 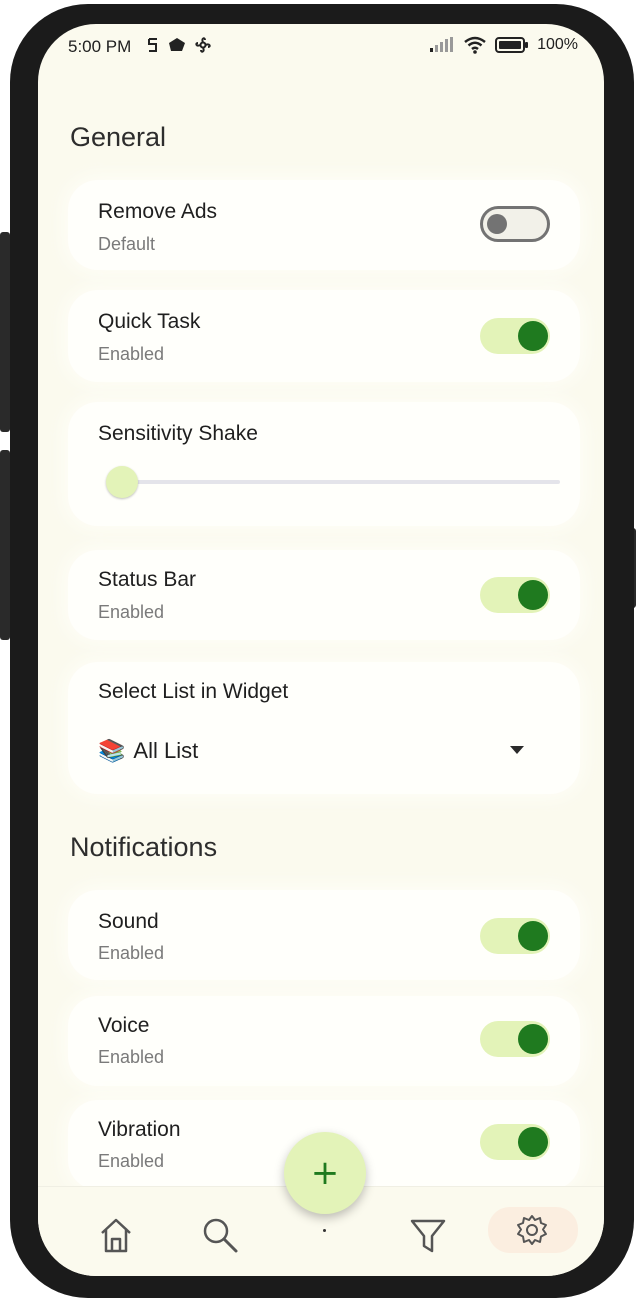 What do you see at coordinates (139, 1129) in the screenshot?
I see `setting-title: Vibration` at bounding box center [139, 1129].